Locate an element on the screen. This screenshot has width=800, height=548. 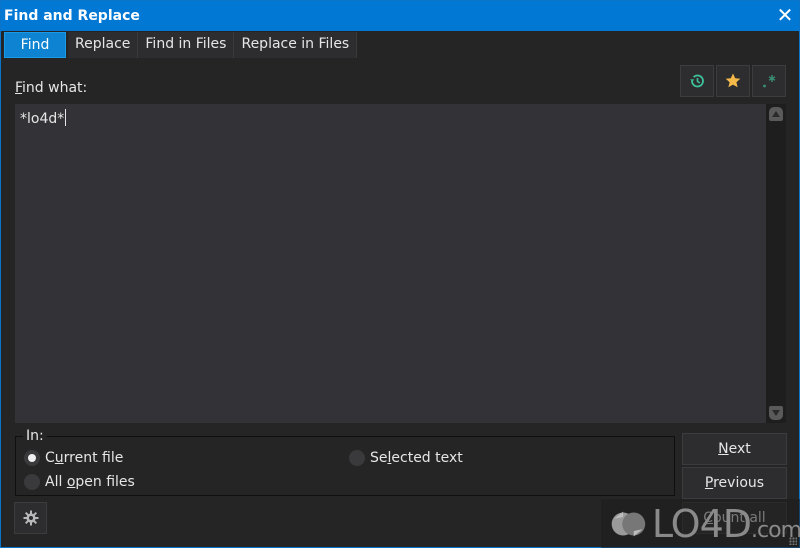
tab-find-in-files: Find in Files is located at coordinates (186, 45).